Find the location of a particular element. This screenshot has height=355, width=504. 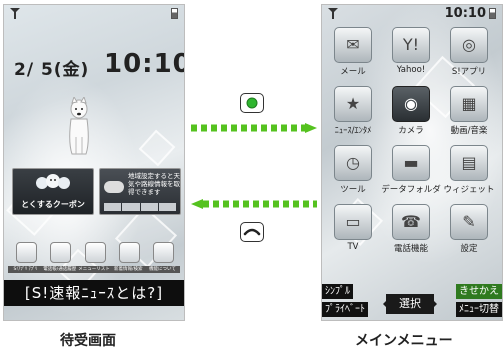

shortcut-help: 機能について is located at coordinates (162, 257).